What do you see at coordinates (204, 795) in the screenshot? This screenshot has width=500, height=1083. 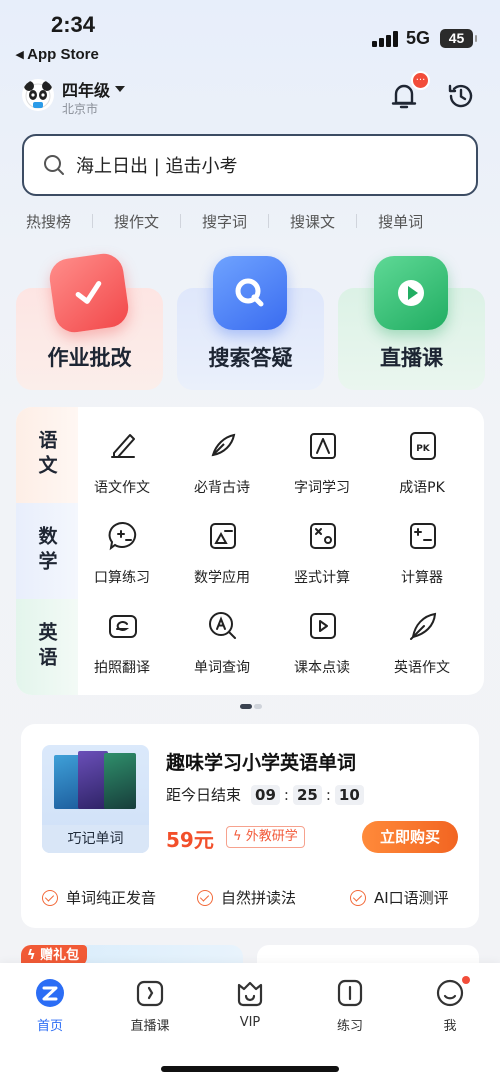 I see `countdown-label: 距今日结束` at bounding box center [204, 795].